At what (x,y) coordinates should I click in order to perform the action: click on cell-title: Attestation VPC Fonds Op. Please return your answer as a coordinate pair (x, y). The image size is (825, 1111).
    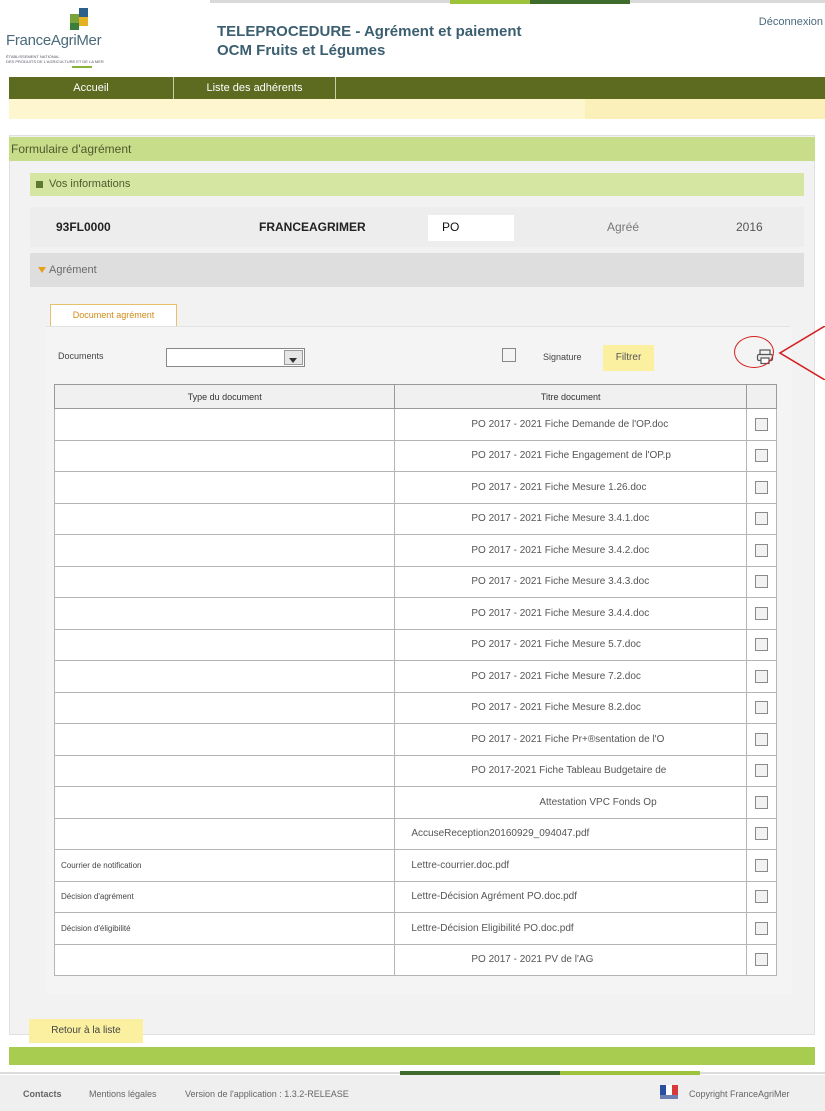
    Looking at the image, I should click on (571, 802).